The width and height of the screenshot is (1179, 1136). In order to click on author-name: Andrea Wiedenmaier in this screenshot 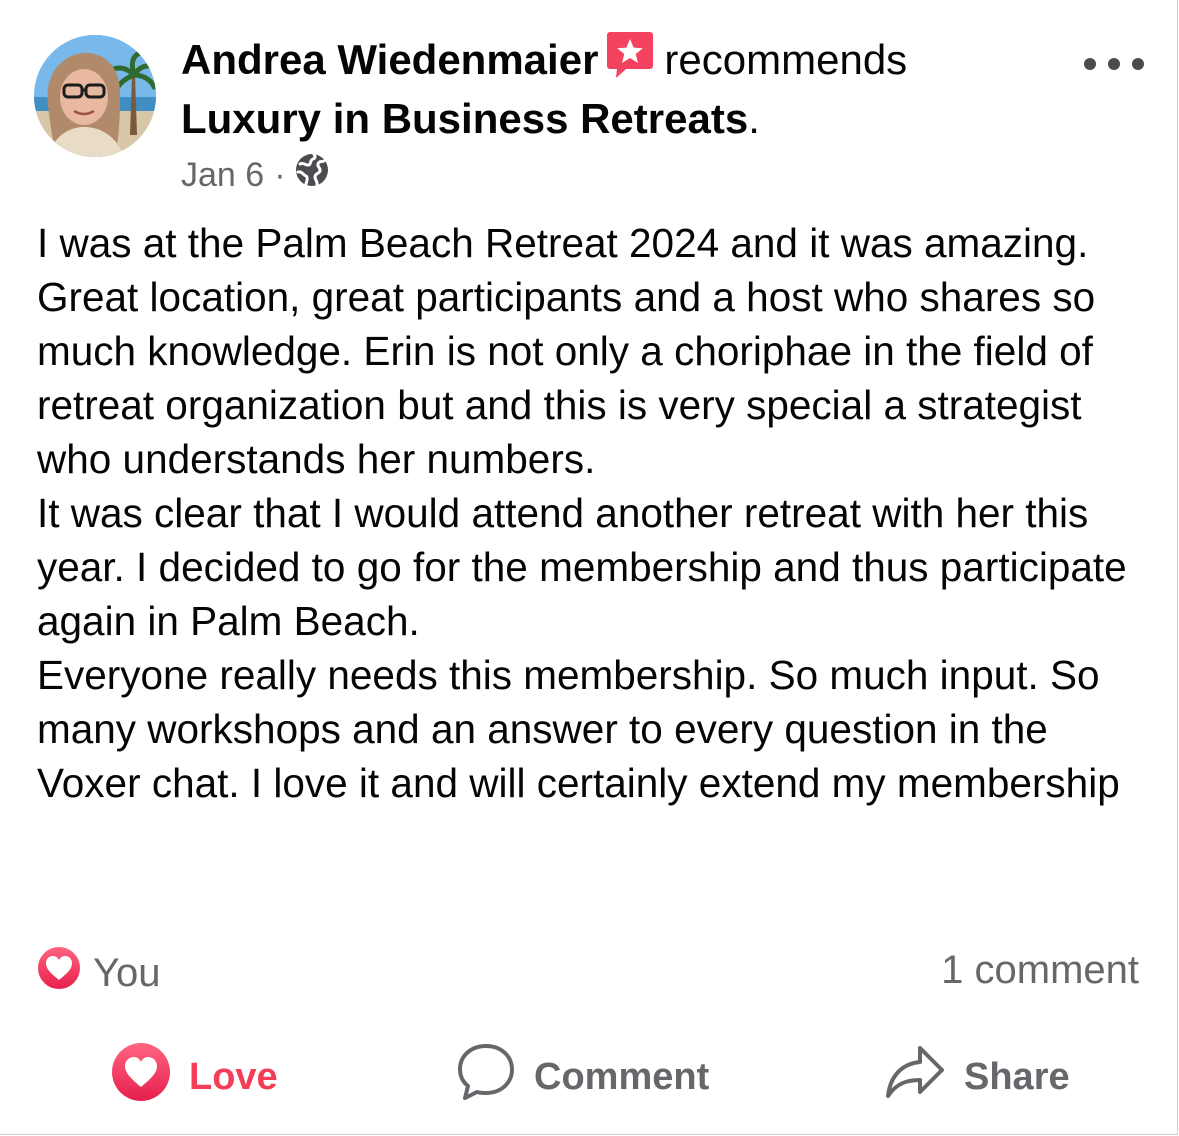, I will do `click(389, 59)`.